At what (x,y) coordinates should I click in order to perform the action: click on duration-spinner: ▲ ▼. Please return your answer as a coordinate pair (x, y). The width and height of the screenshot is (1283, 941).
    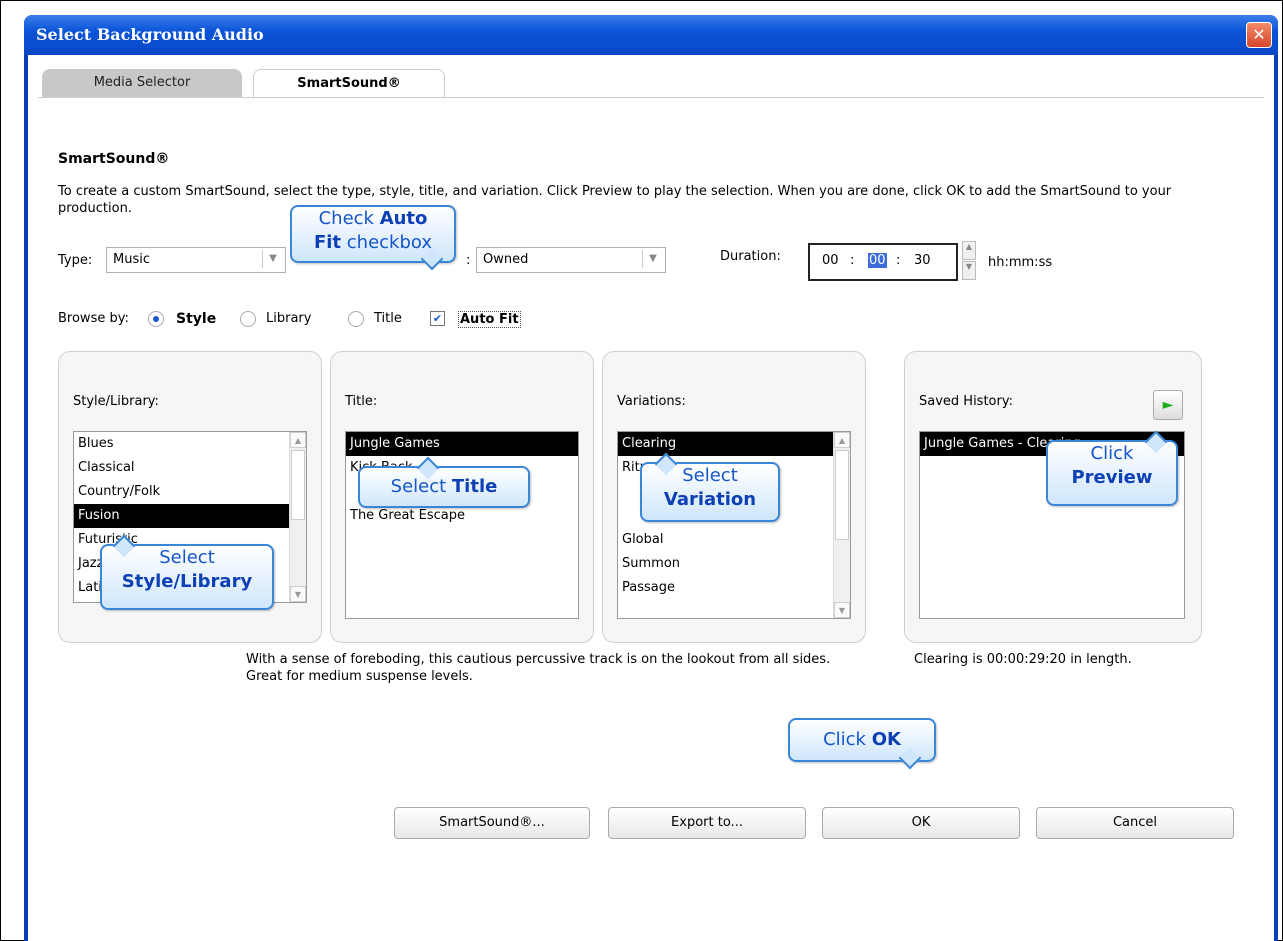
    Looking at the image, I should click on (969, 260).